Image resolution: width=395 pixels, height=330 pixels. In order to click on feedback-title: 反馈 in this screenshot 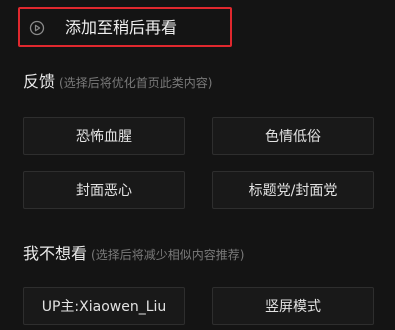, I will do `click(39, 81)`.